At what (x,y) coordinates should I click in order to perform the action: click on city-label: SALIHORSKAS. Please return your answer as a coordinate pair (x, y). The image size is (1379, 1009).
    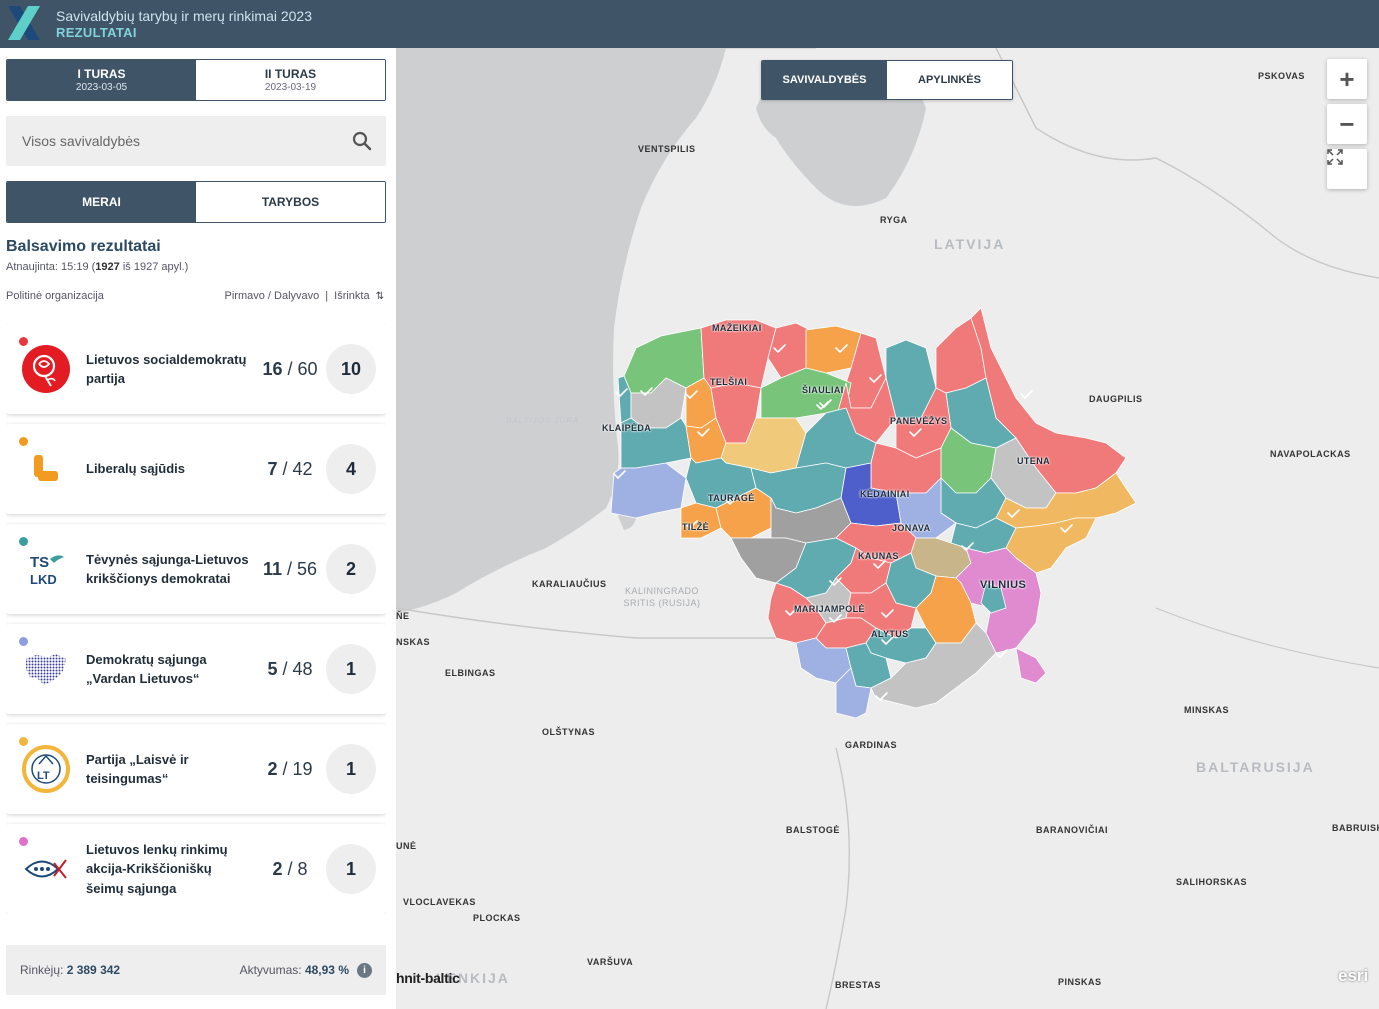
    Looking at the image, I should click on (1212, 882).